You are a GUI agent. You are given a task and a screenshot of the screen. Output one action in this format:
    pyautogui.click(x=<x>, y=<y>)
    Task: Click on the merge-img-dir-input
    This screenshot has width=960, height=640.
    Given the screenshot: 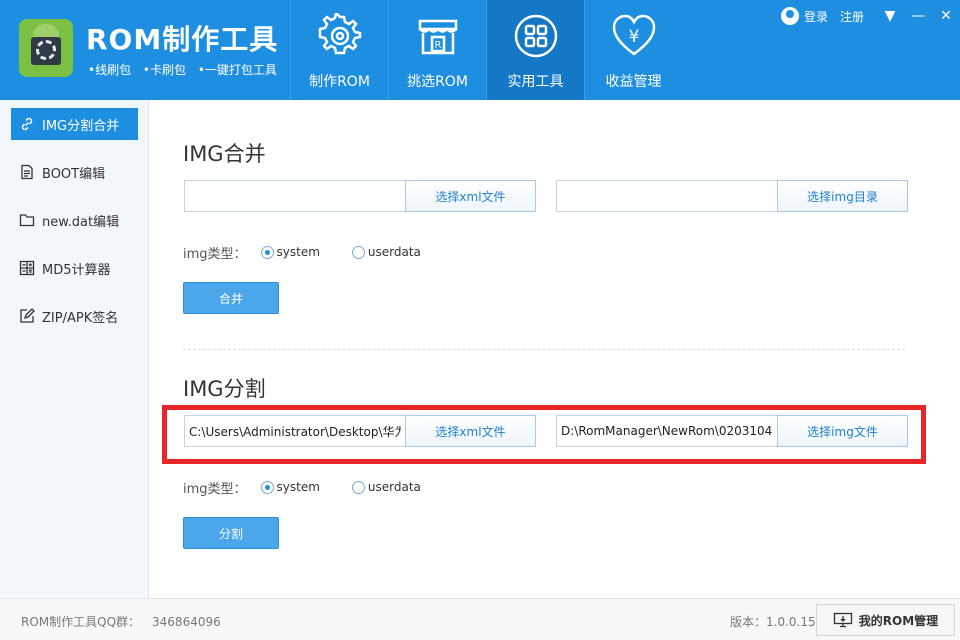 What is the action you would take?
    pyautogui.click(x=667, y=196)
    